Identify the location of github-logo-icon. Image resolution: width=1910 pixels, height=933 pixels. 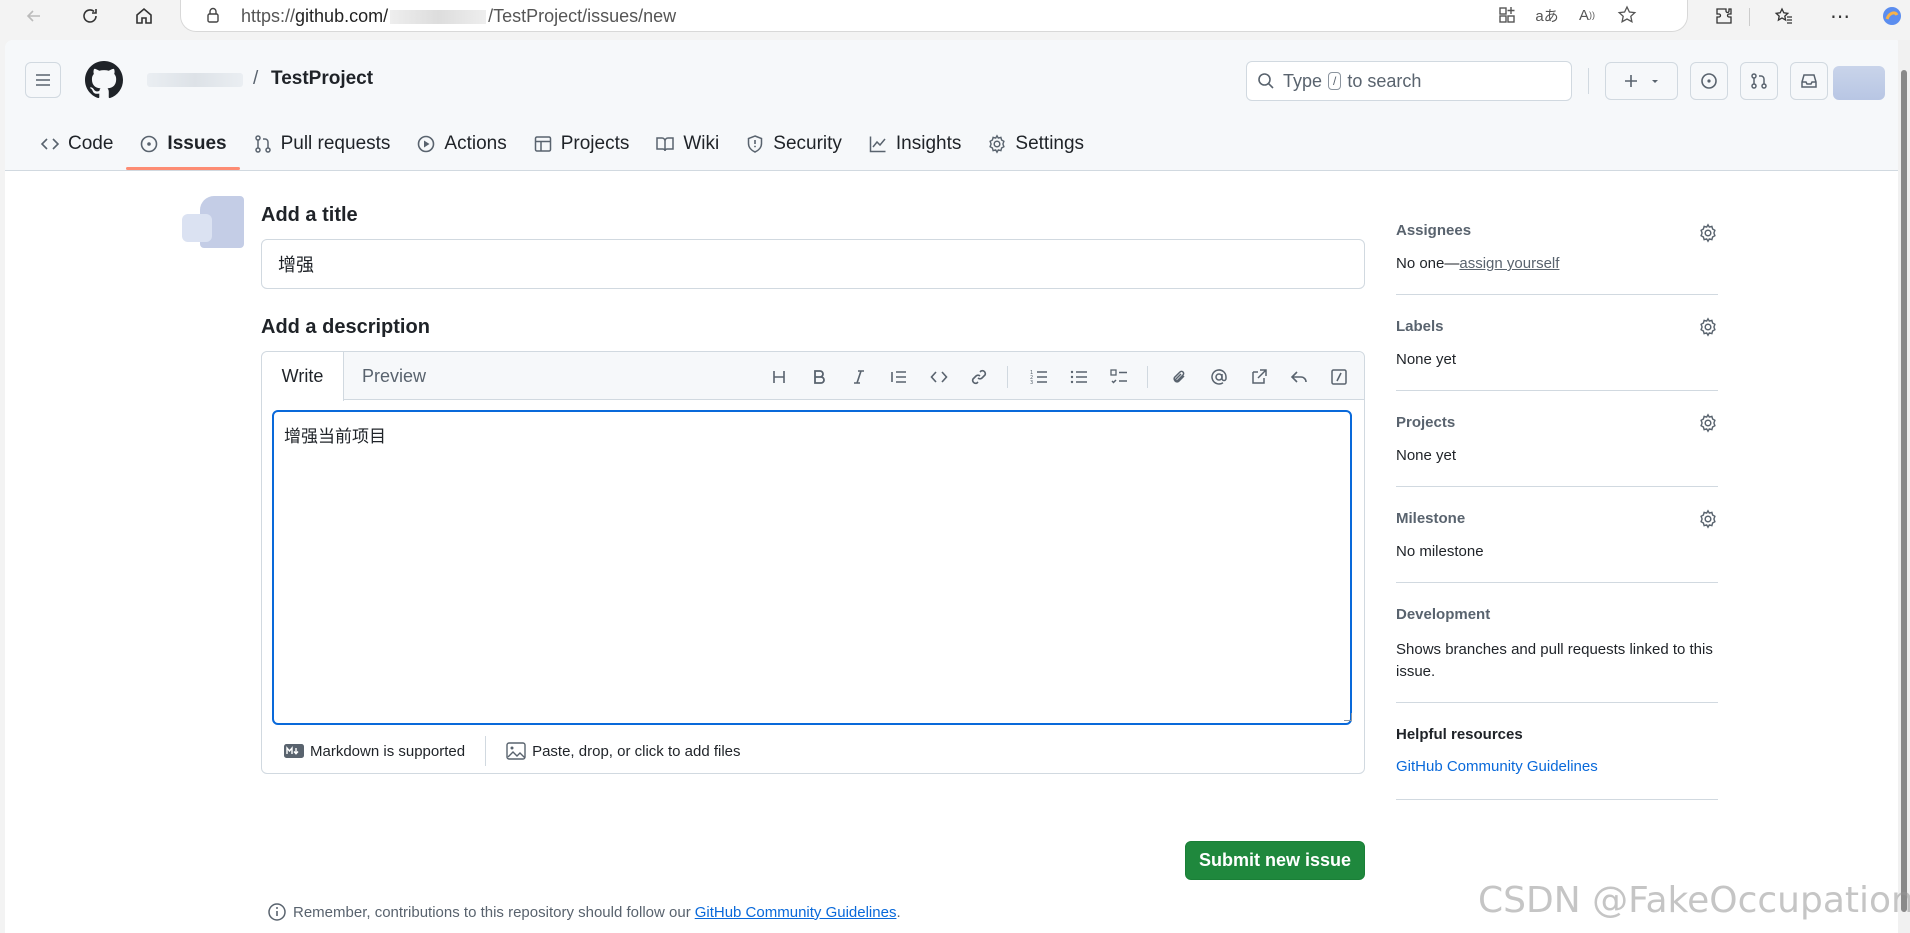
(104, 80).